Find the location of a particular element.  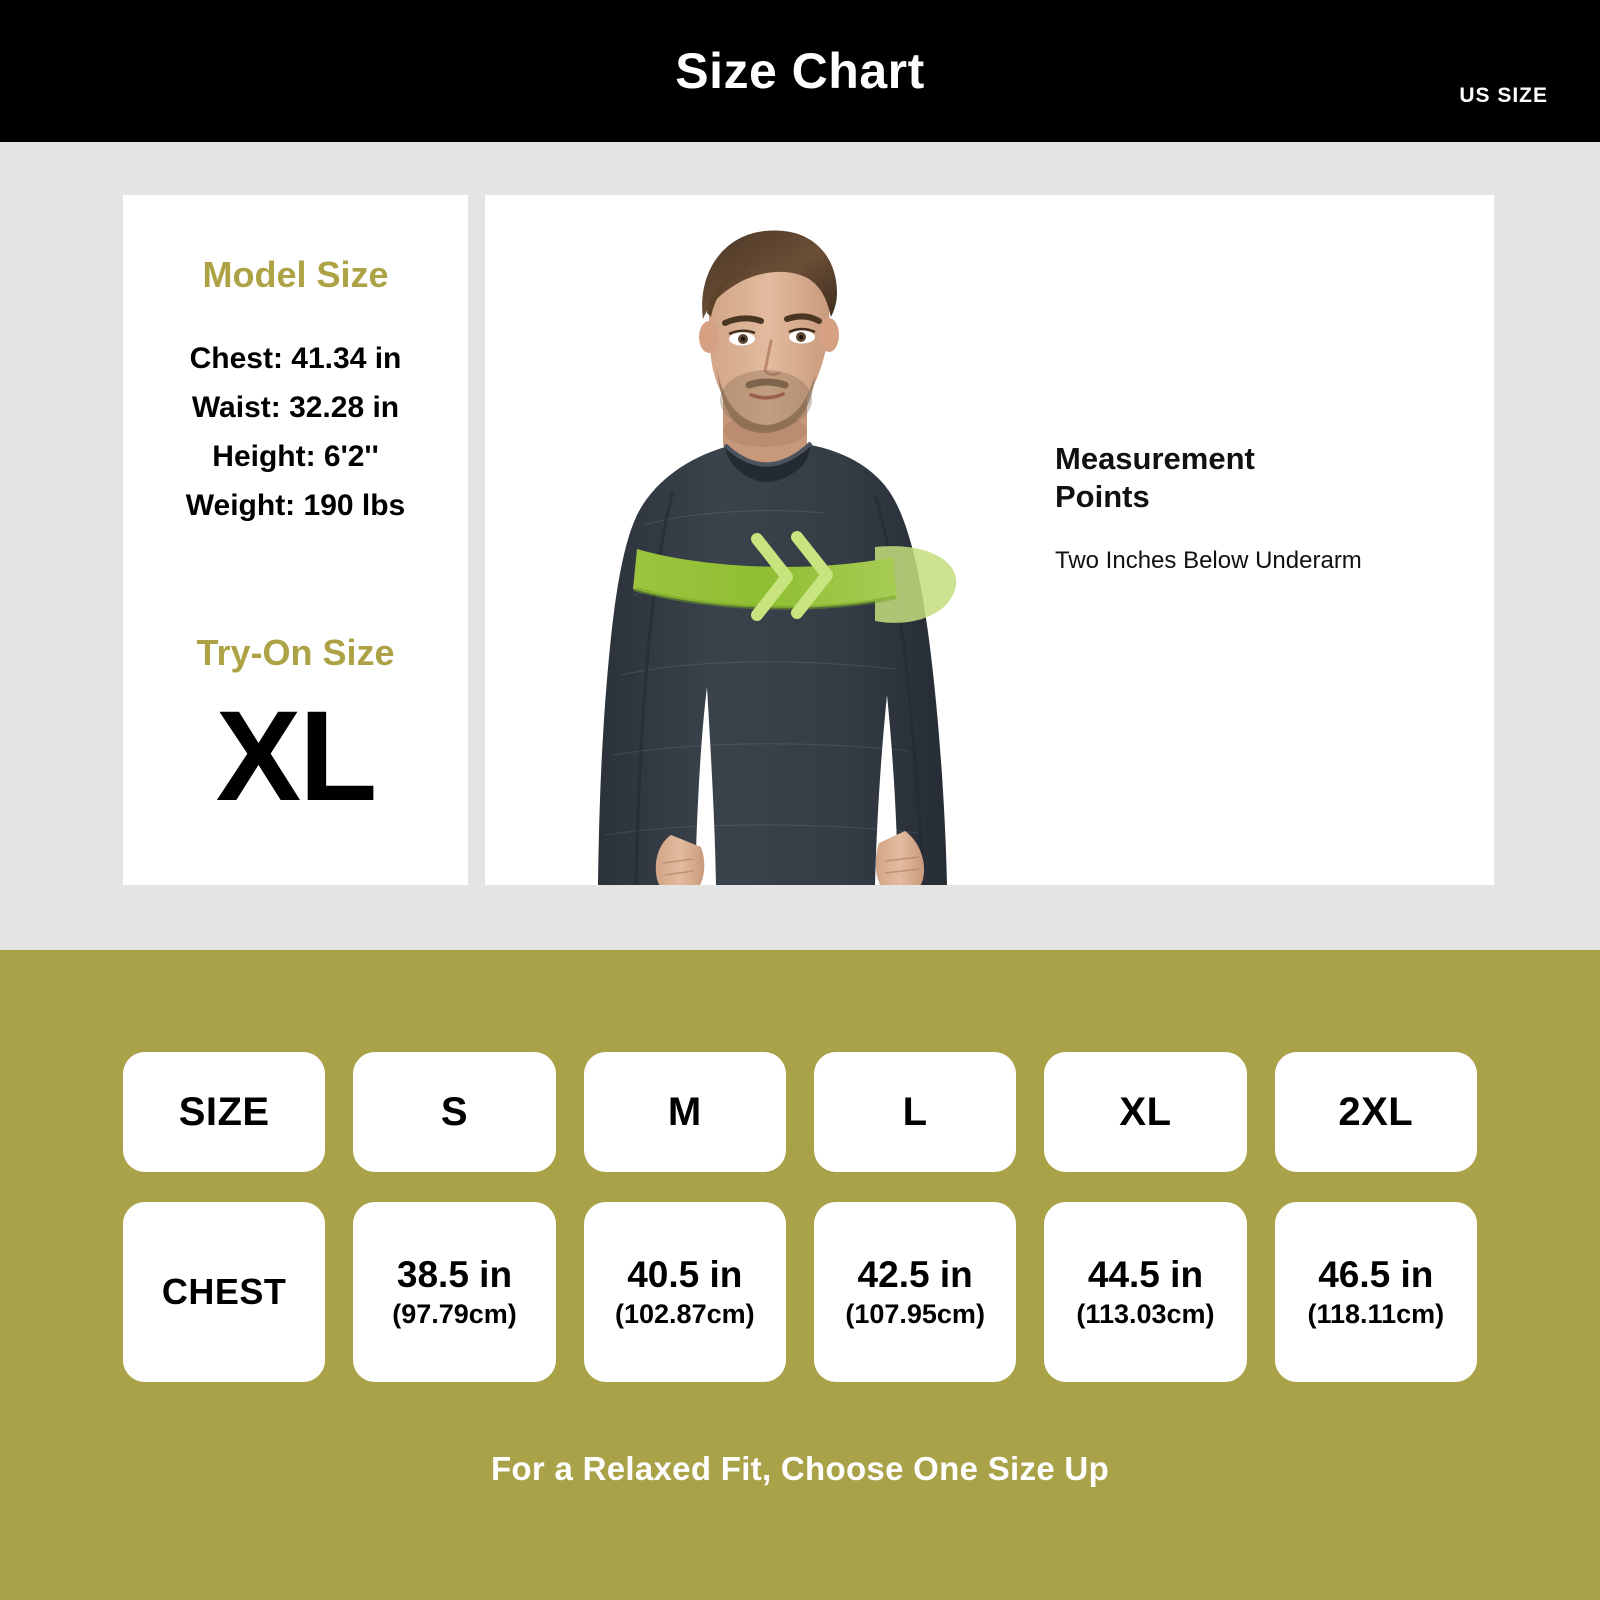

table-cell-chest-m: 40.5 in (102.87cm) is located at coordinates (684, 1292).